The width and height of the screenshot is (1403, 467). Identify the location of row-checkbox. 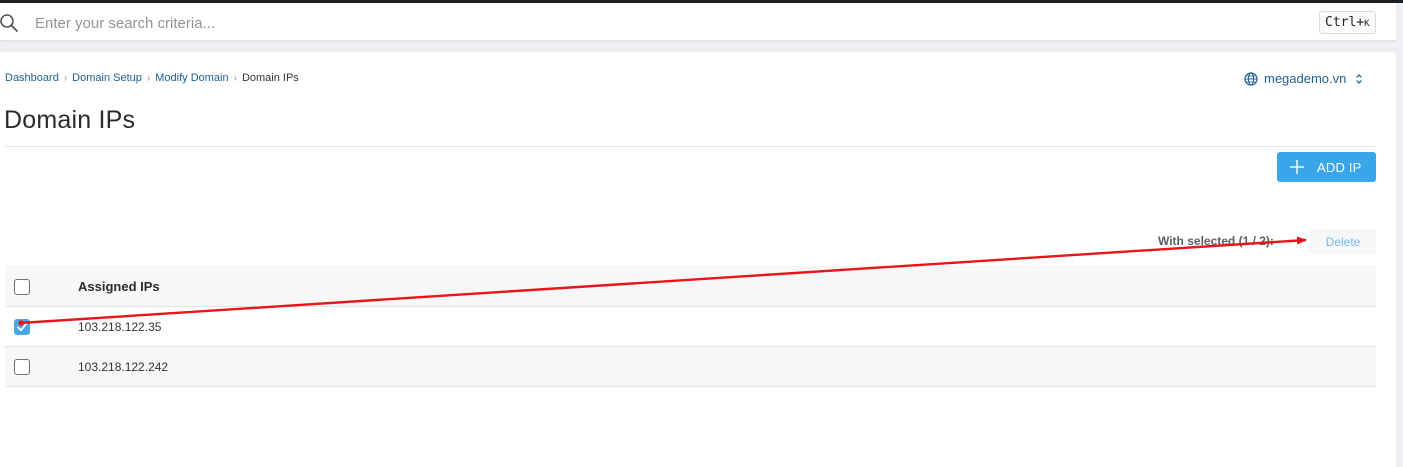
(22, 366).